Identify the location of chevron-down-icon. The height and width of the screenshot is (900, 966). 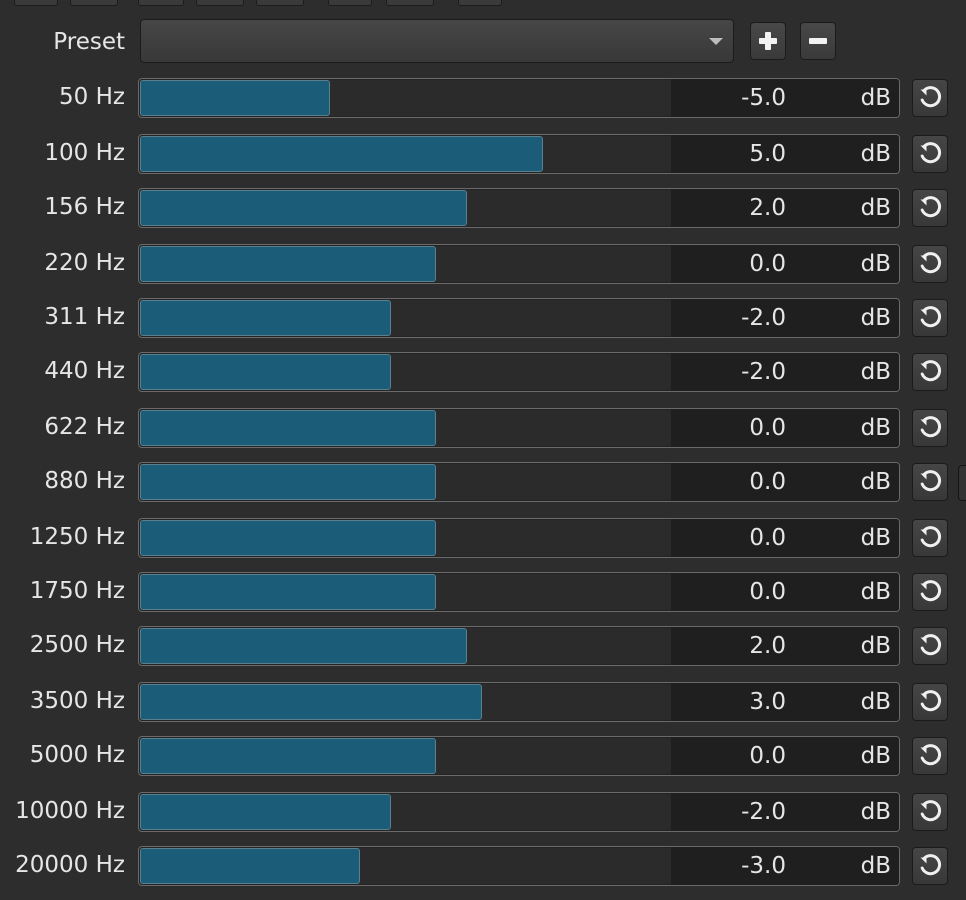
(716, 41).